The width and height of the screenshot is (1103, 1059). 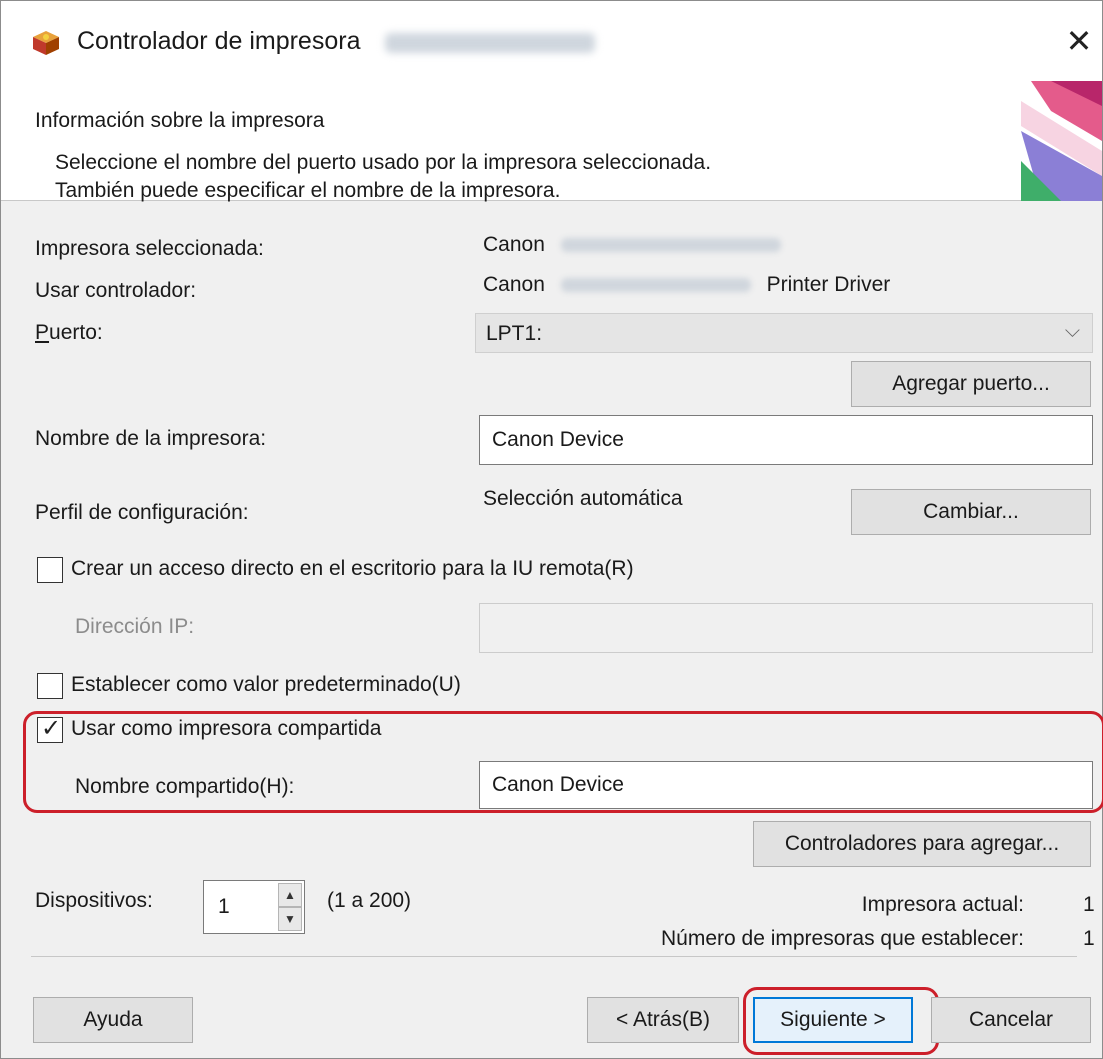 I want to click on printers-to-set-value: 1, so click(x=1089, y=938).